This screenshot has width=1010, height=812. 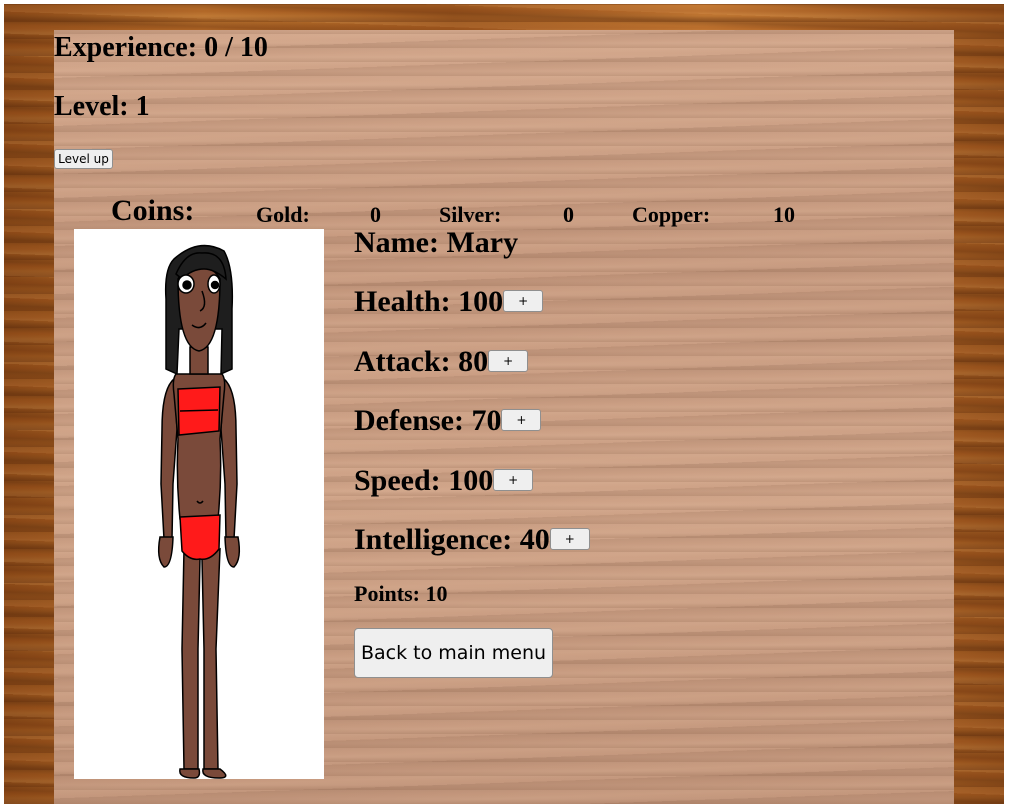 What do you see at coordinates (534, 539) in the screenshot?
I see `intelligence-value: 40` at bounding box center [534, 539].